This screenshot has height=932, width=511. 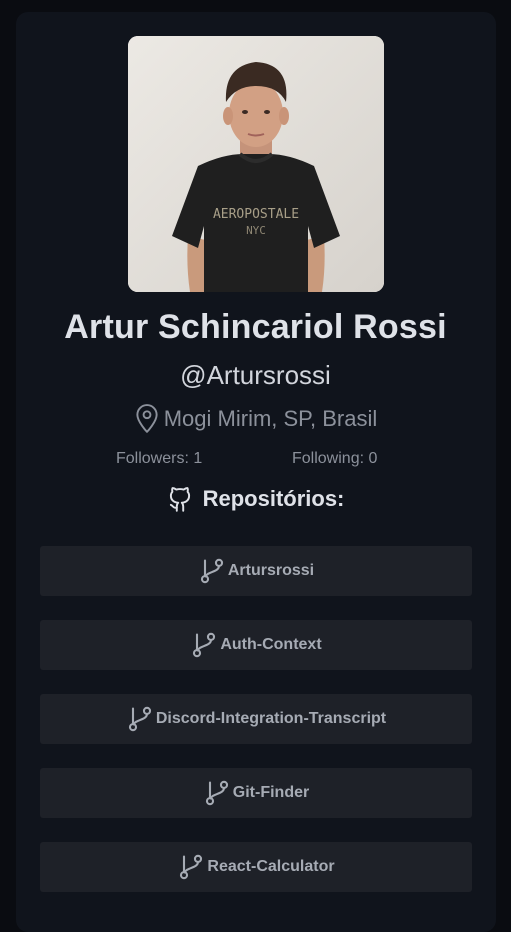 I want to click on location-text: Mogi Mirim, SP, Brasil, so click(x=270, y=418).